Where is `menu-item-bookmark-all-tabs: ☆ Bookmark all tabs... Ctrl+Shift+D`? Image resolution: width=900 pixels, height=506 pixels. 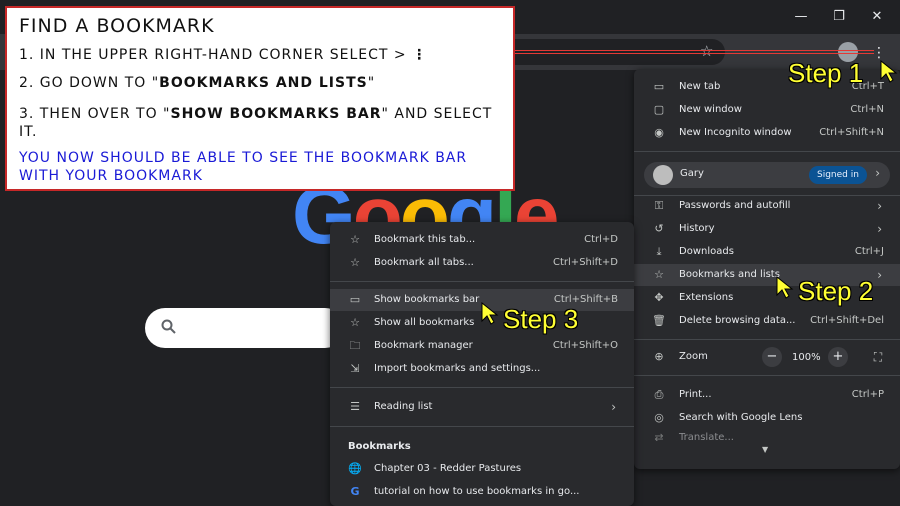
menu-item-bookmark-all-tabs: ☆ Bookmark all tabs... Ctrl+Shift+D is located at coordinates (482, 263).